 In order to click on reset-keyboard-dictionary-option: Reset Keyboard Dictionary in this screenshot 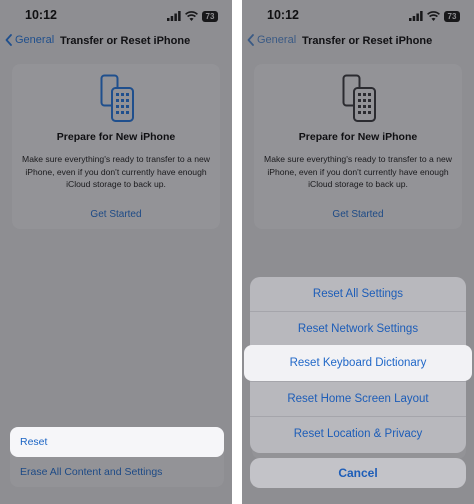, I will do `click(358, 363)`.